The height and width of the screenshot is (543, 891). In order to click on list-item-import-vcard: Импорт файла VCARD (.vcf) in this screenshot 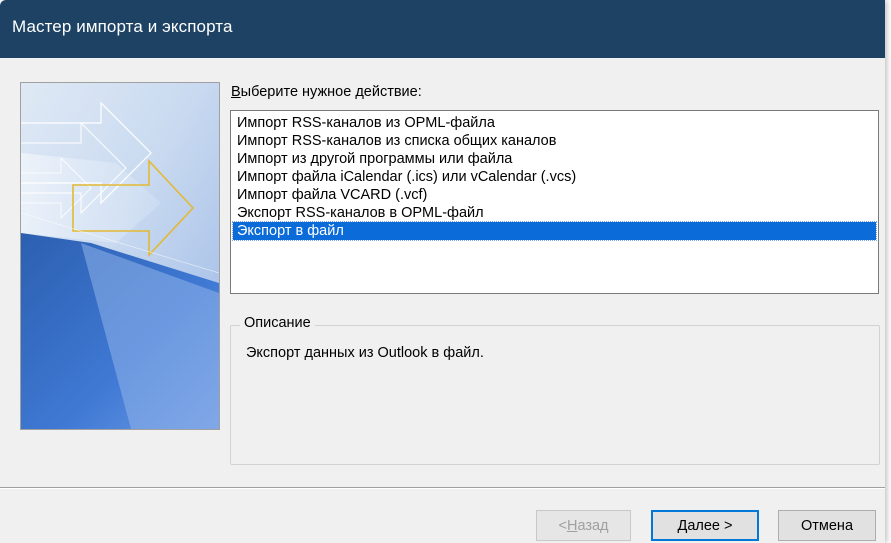, I will do `click(554, 195)`.